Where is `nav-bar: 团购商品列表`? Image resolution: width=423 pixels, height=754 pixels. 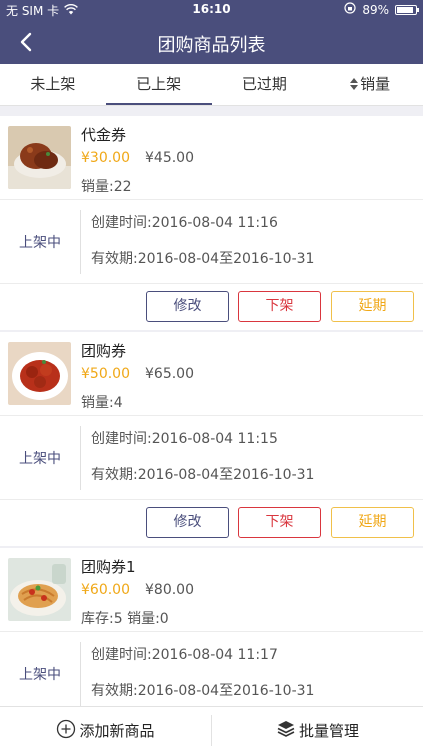
nav-bar: 团购商品列表 is located at coordinates (211, 42).